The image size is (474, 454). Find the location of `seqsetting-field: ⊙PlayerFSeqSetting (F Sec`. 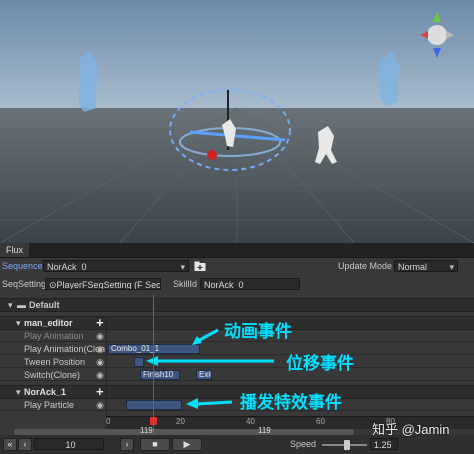

seqsetting-field: ⊙PlayerFSeqSetting (F Sec is located at coordinates (103, 284).